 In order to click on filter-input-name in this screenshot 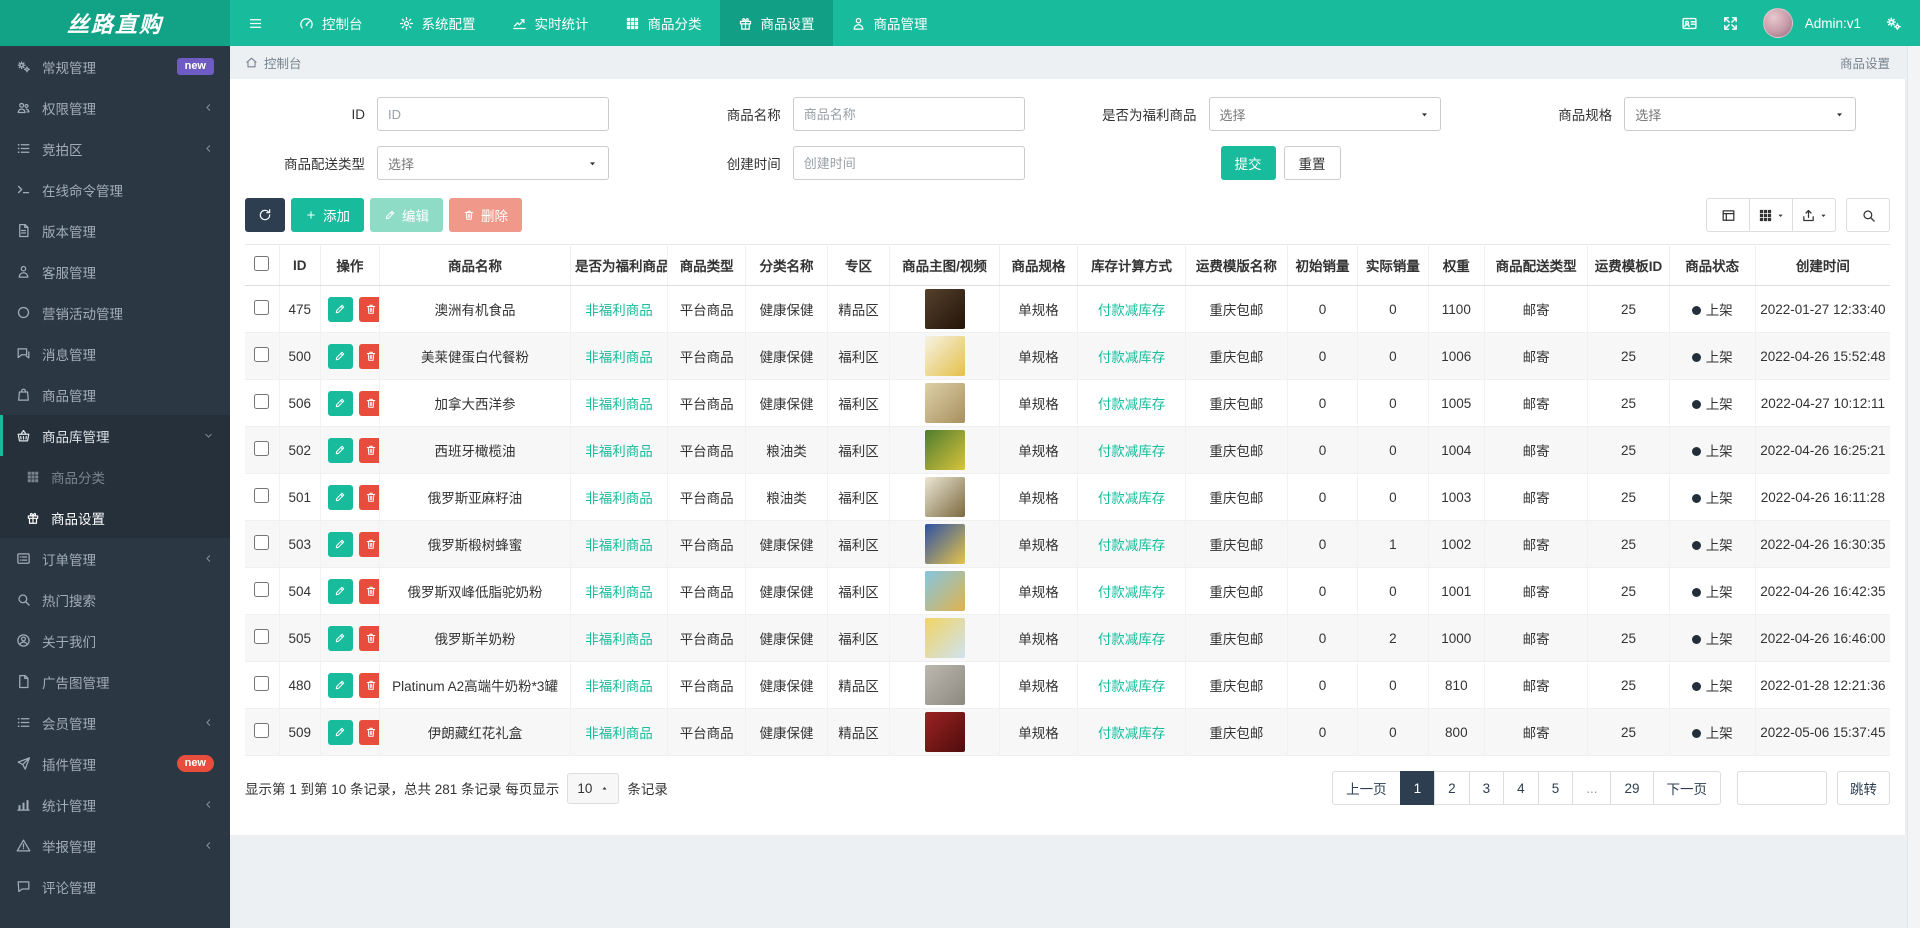, I will do `click(908, 114)`.